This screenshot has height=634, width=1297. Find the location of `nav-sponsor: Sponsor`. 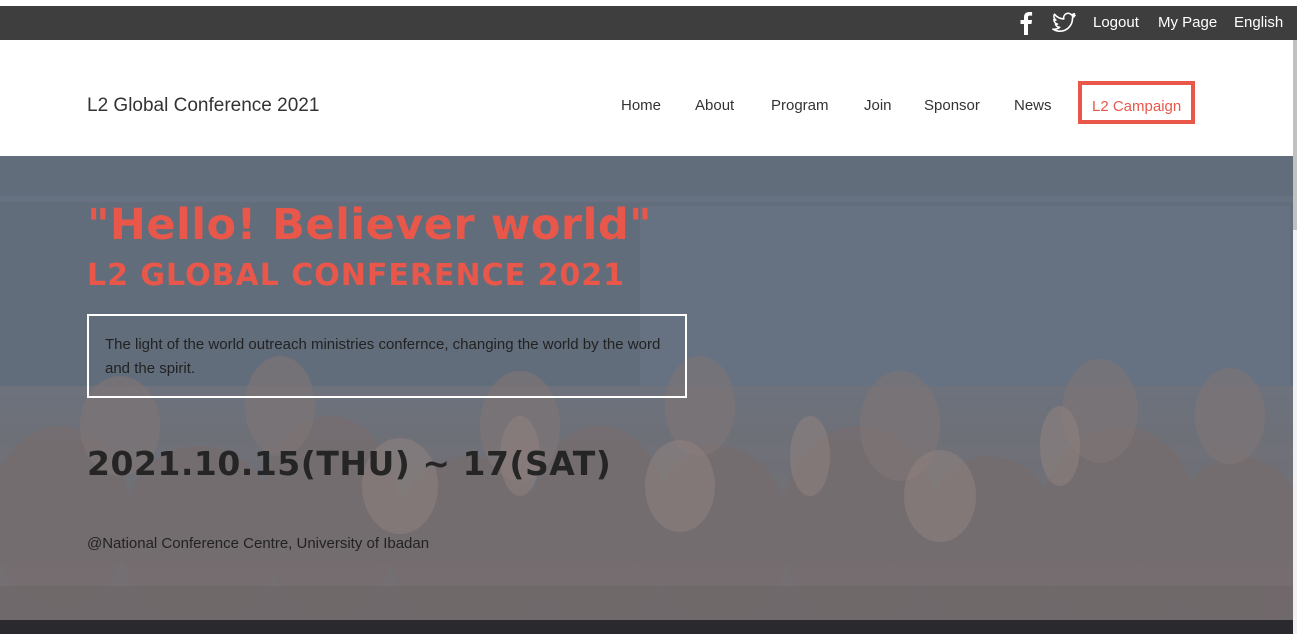

nav-sponsor: Sponsor is located at coordinates (952, 106).